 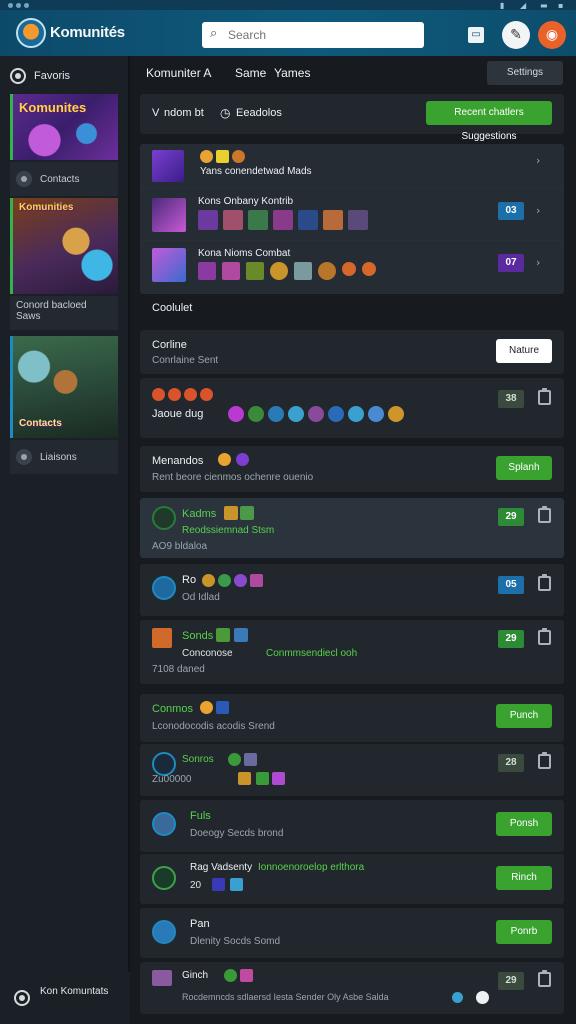 What do you see at coordinates (354, 74) in the screenshot?
I see `tab-bar: Komuniter A Same Yames Settings` at bounding box center [354, 74].